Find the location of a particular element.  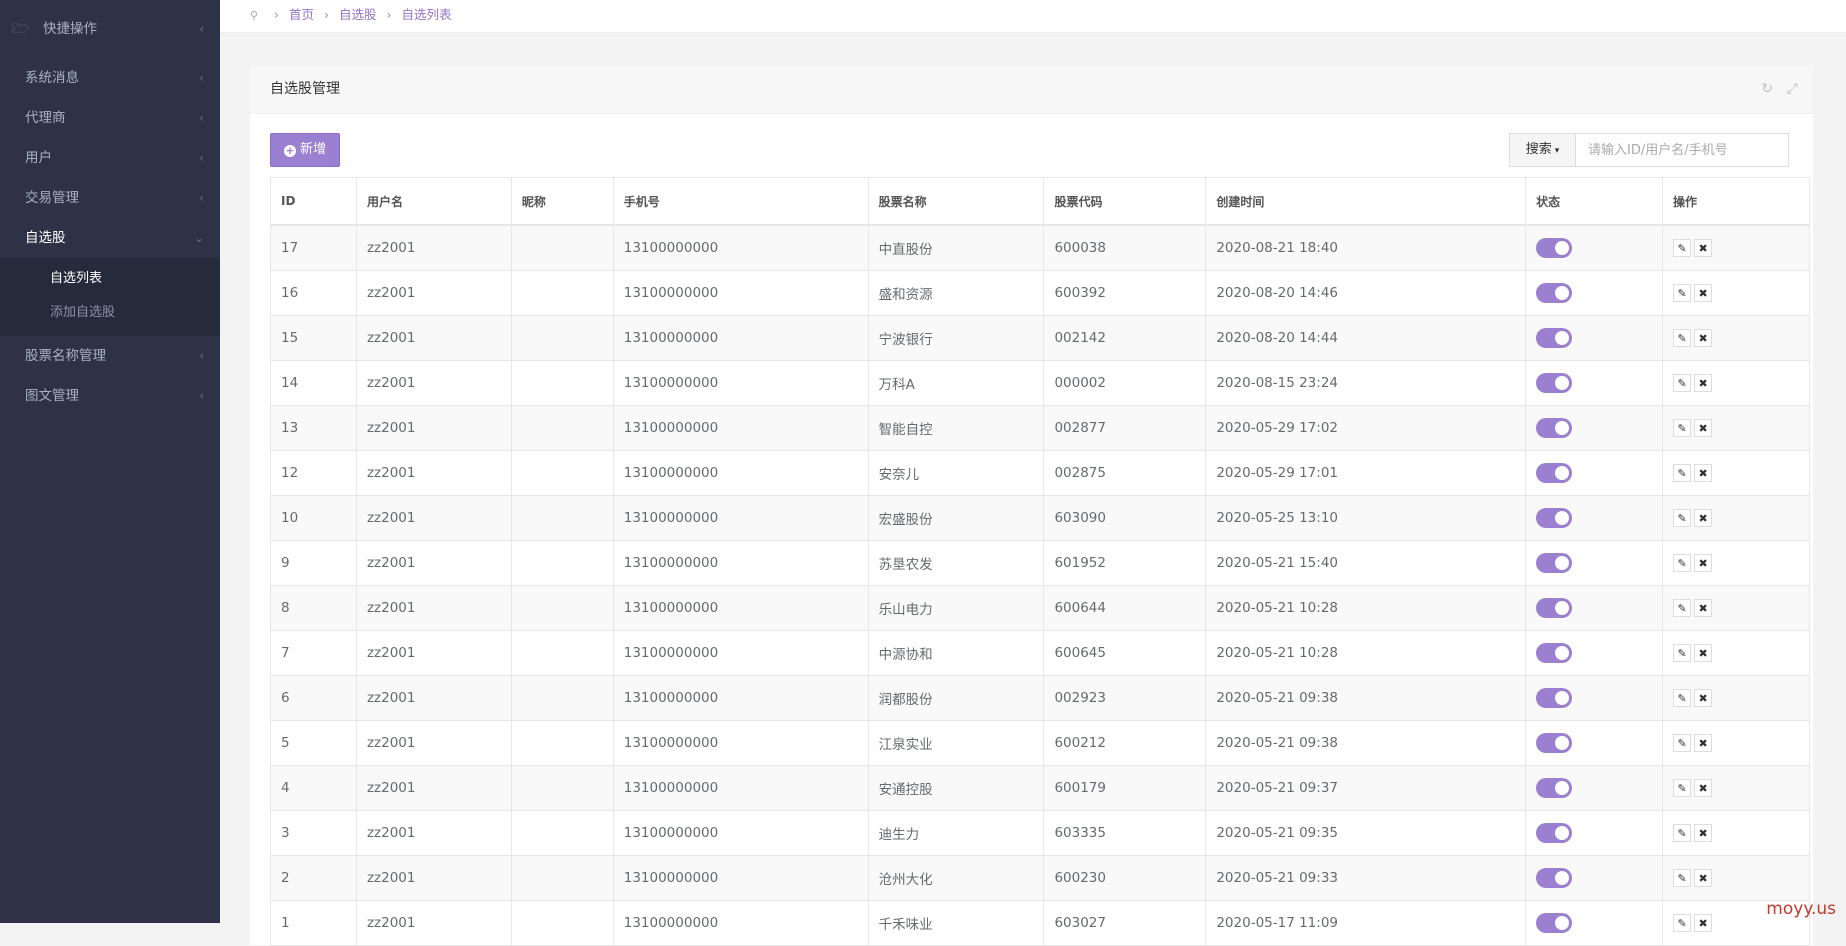

sidebar-item-quick-actions: 🗁 快捷操作 ‹ is located at coordinates (110, 29).